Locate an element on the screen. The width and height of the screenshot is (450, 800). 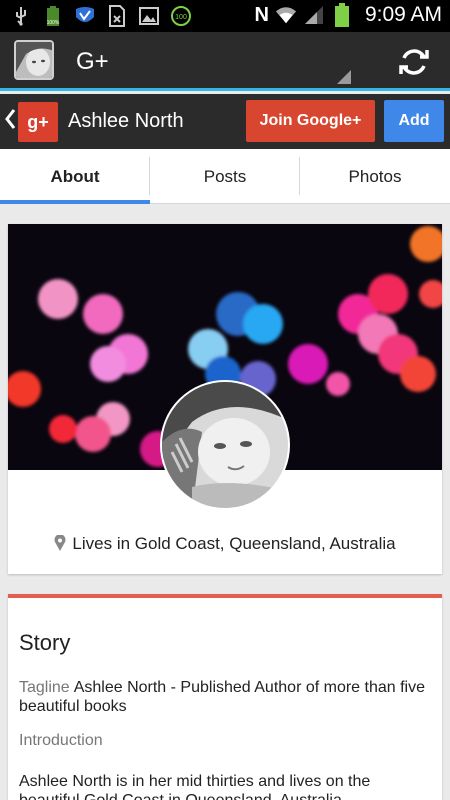
google-plus-logo: g+ is located at coordinates (38, 122).